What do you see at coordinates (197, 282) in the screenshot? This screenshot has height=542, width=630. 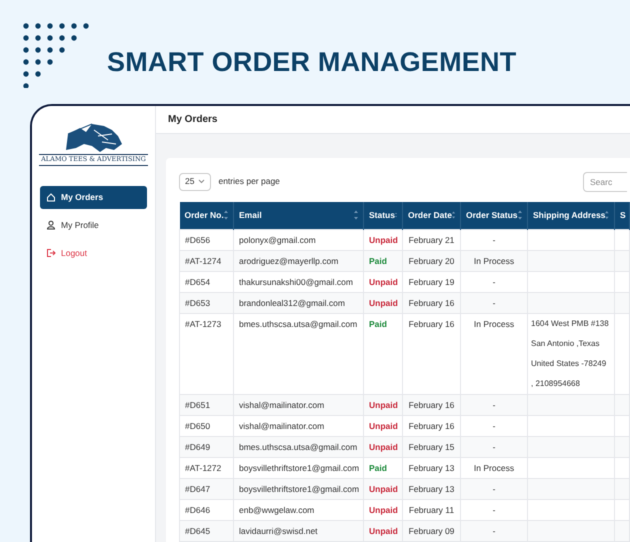 I see `order-number: #D654` at bounding box center [197, 282].